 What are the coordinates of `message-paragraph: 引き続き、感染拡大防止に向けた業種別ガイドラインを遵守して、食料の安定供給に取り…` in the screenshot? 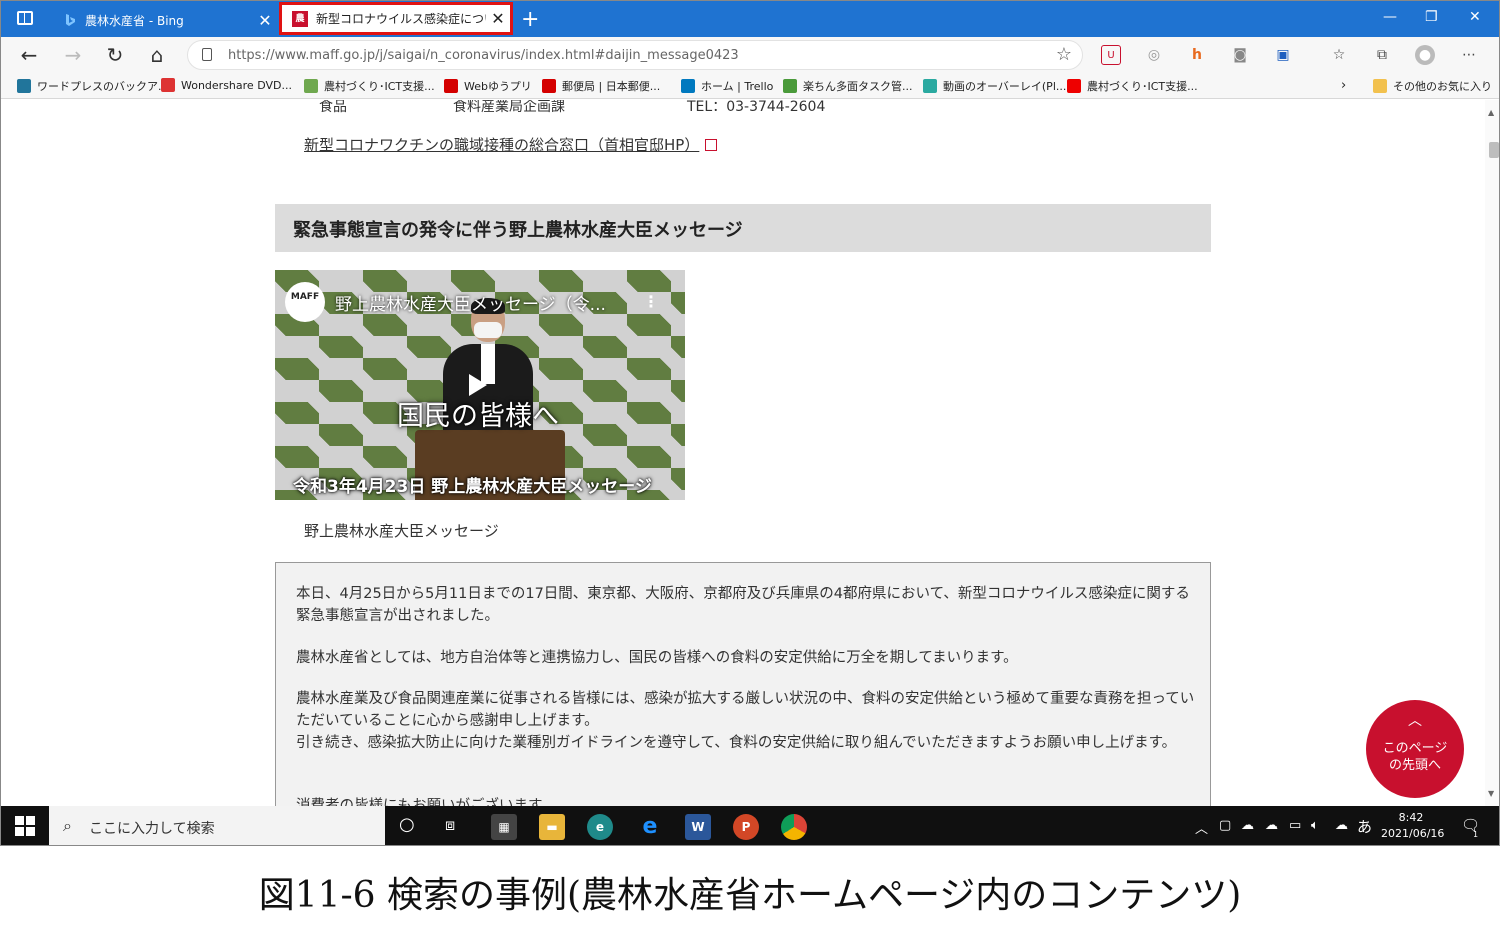 It's located at (736, 743).